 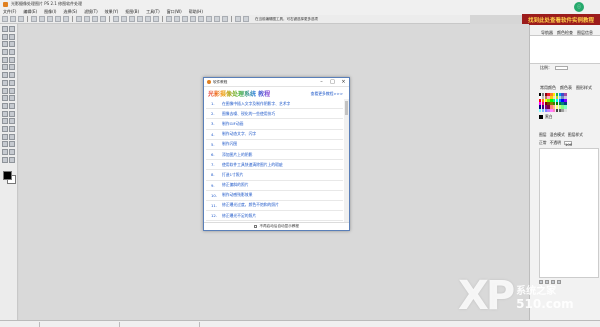 What do you see at coordinates (256, 104) in the screenshot?
I see `tutorial-item-title: 在图像中插入文字及制作阴影字、艺术字` at bounding box center [256, 104].